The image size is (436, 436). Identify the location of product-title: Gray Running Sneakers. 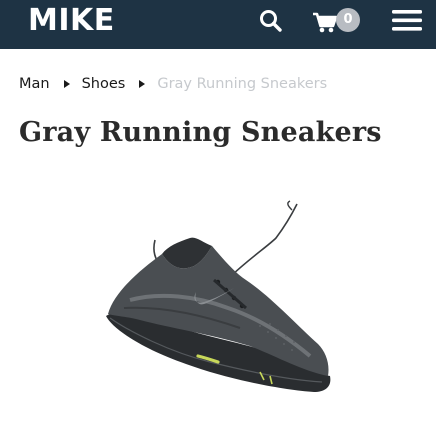
(200, 132).